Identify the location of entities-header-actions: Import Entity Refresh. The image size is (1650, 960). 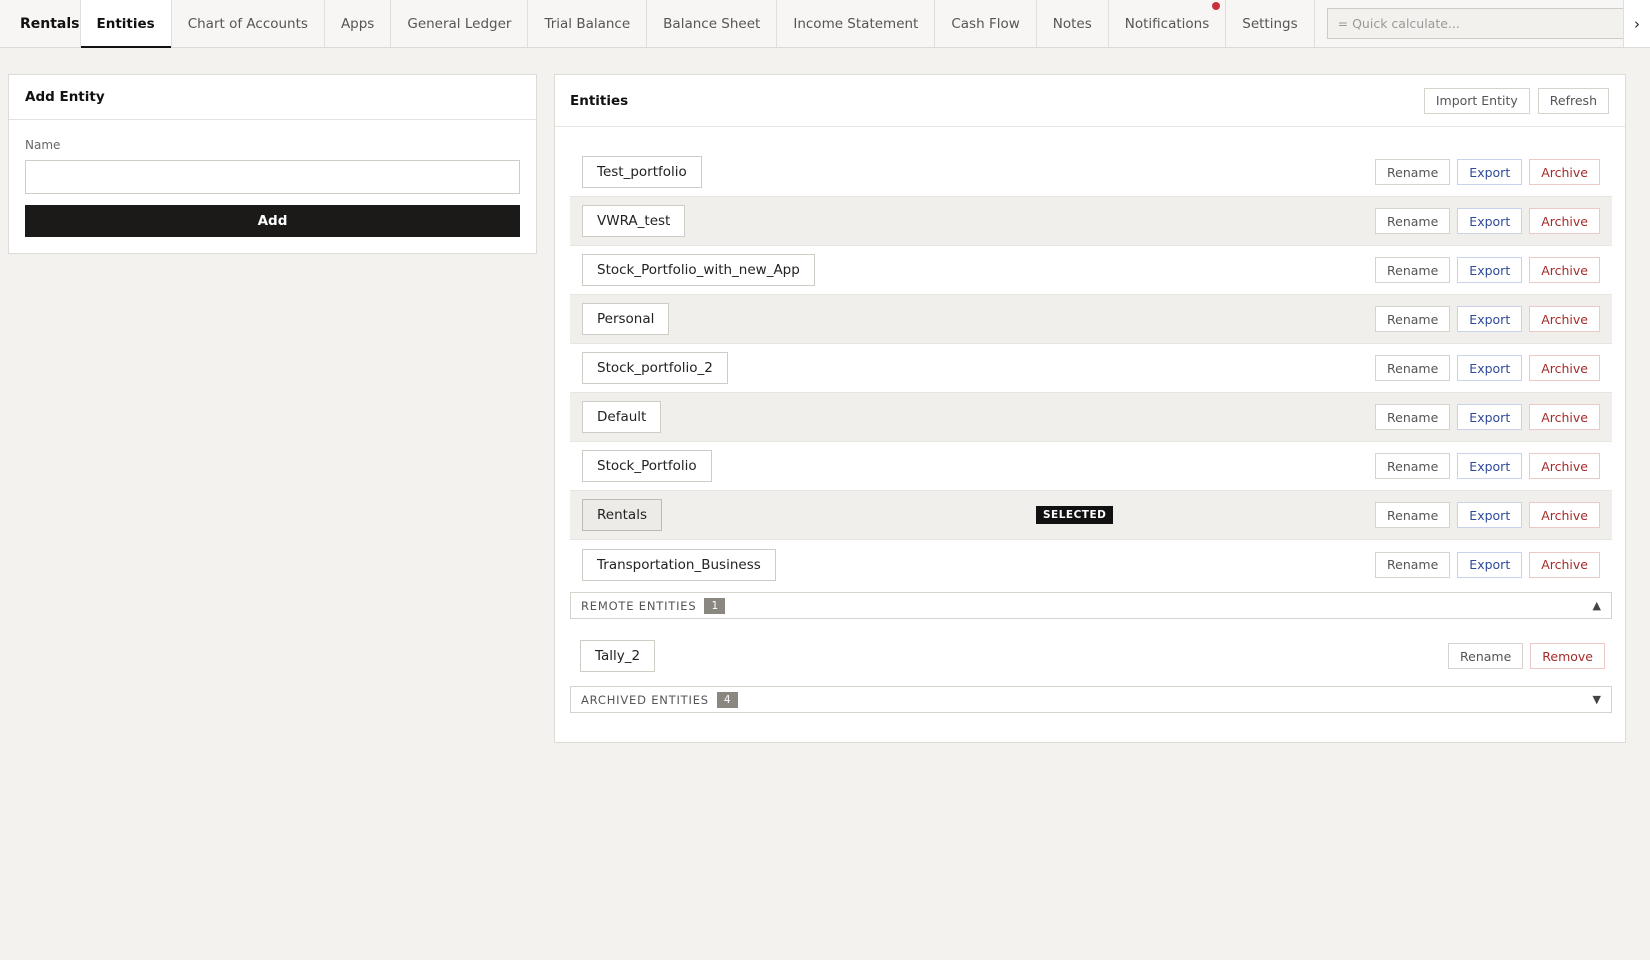
(1516, 100).